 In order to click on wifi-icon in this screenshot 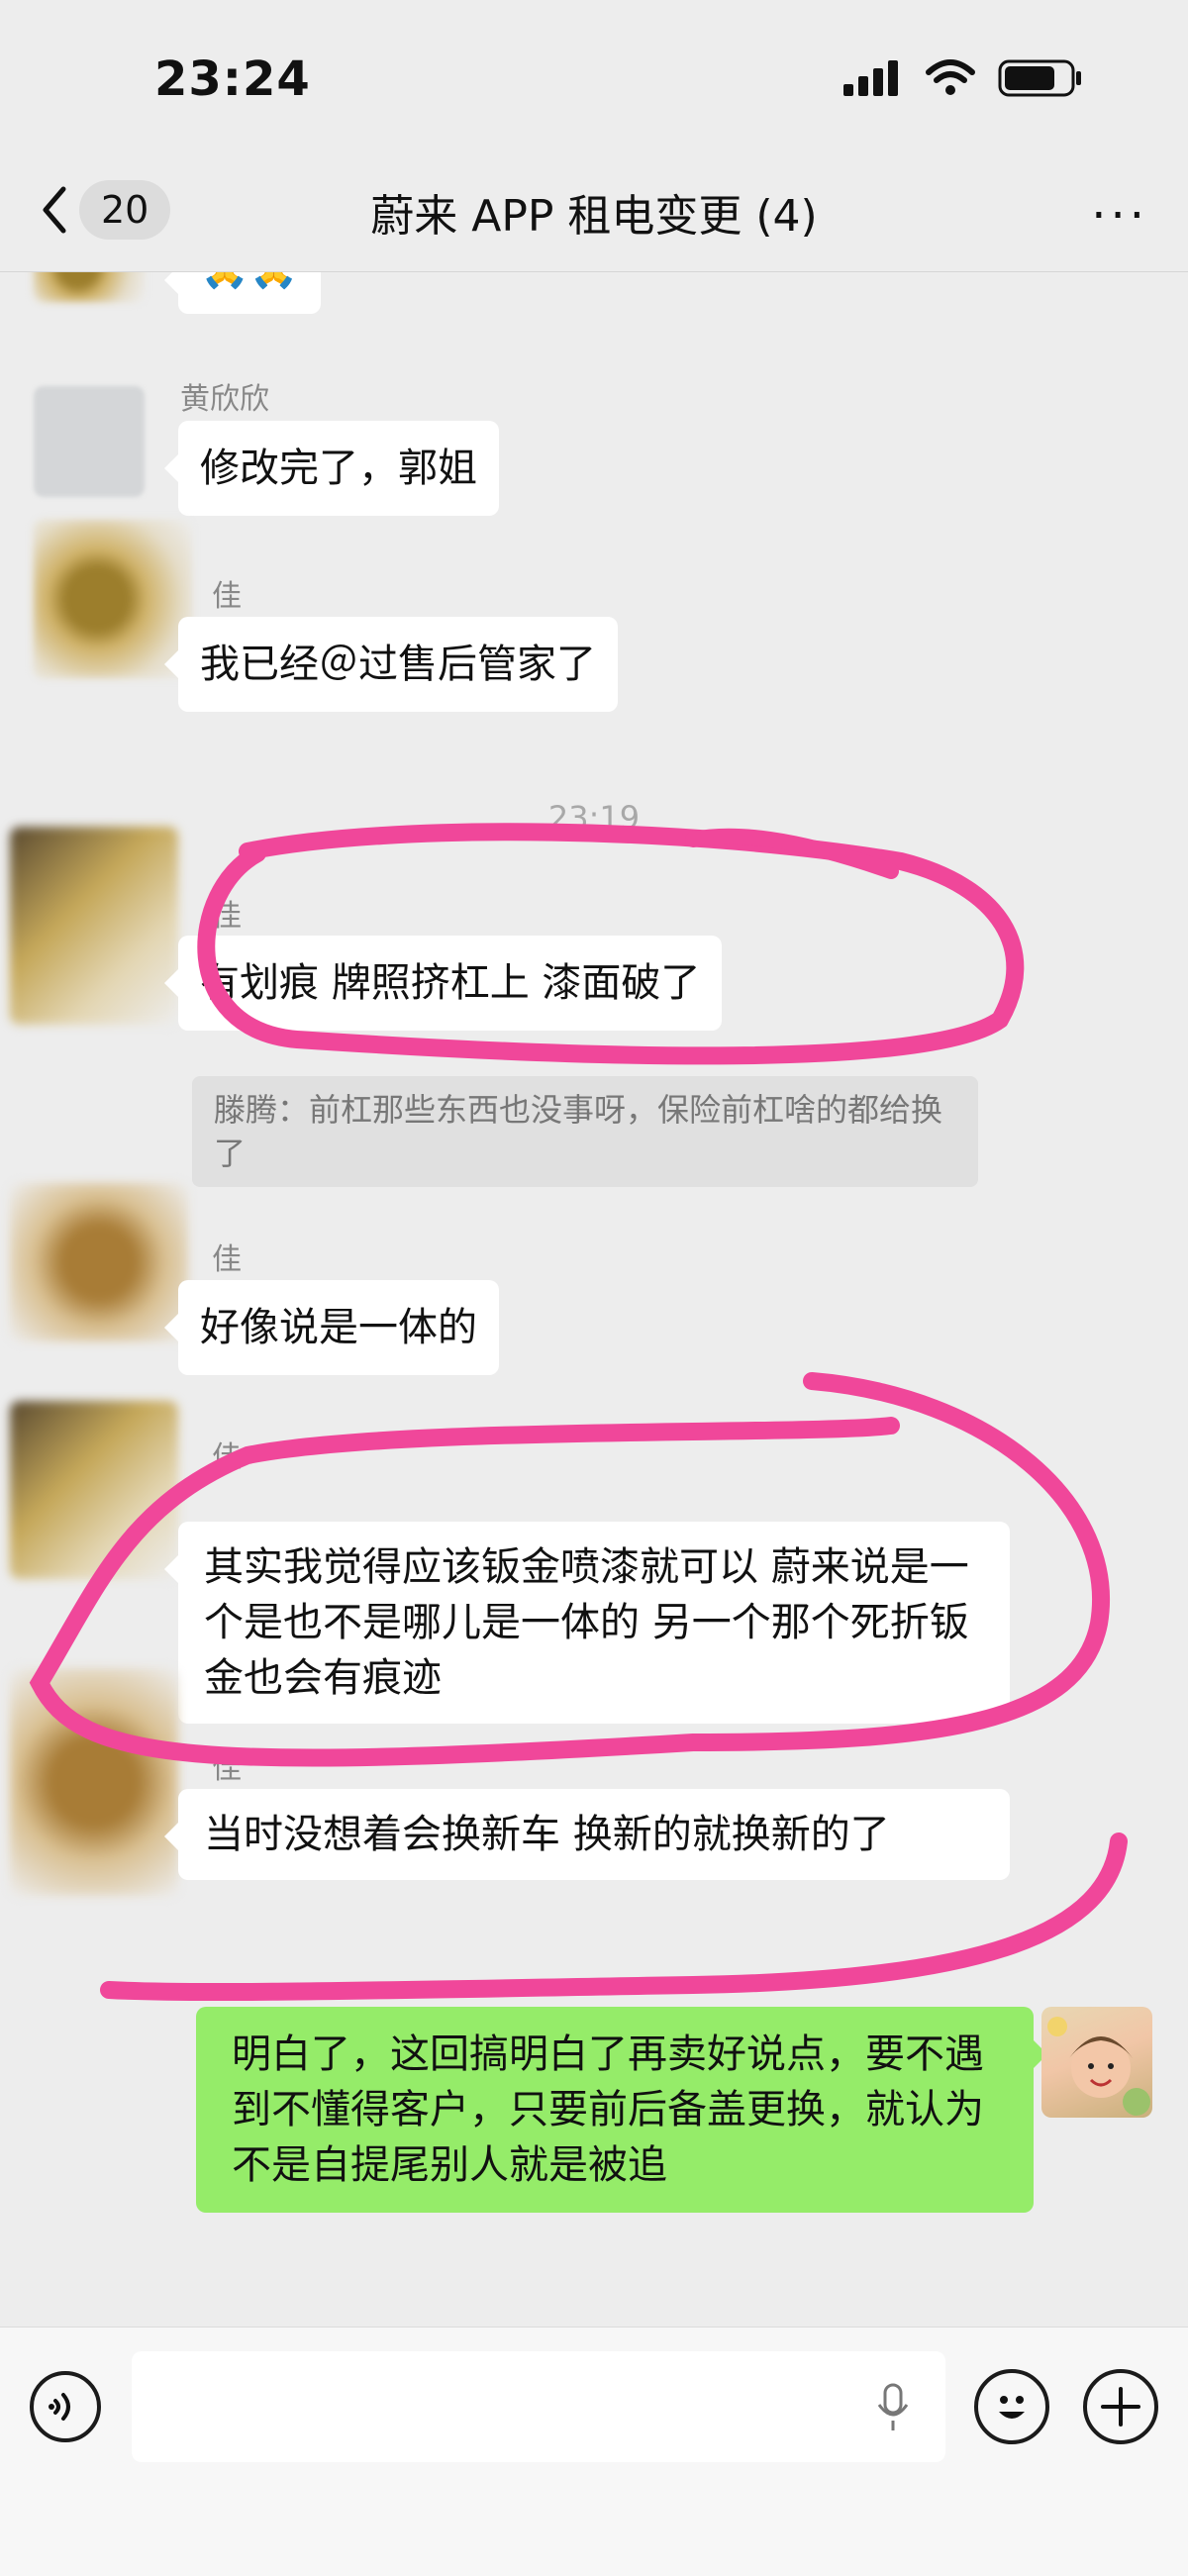, I will do `click(950, 77)`.